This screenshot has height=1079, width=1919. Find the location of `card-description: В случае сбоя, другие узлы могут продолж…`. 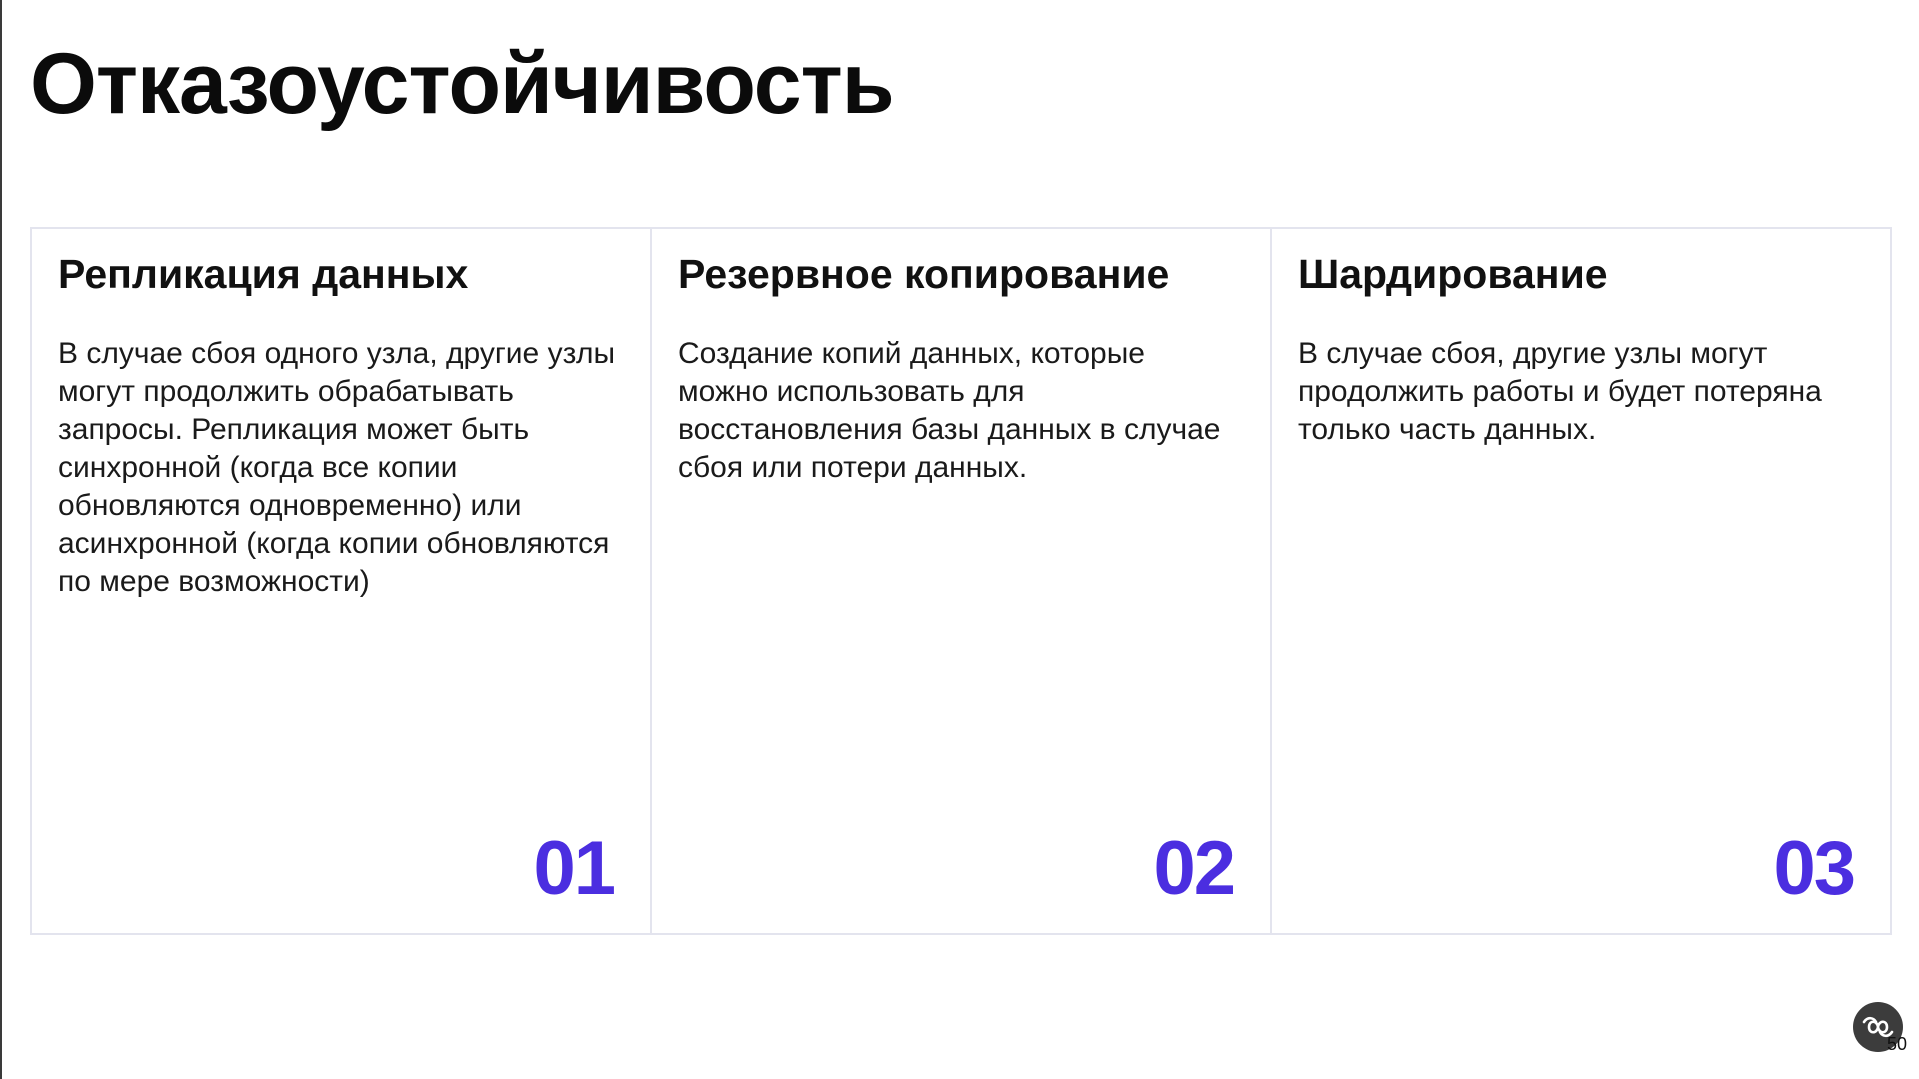

card-description: В случае сбоя, другие узлы могут продолж… is located at coordinates (1560, 391).